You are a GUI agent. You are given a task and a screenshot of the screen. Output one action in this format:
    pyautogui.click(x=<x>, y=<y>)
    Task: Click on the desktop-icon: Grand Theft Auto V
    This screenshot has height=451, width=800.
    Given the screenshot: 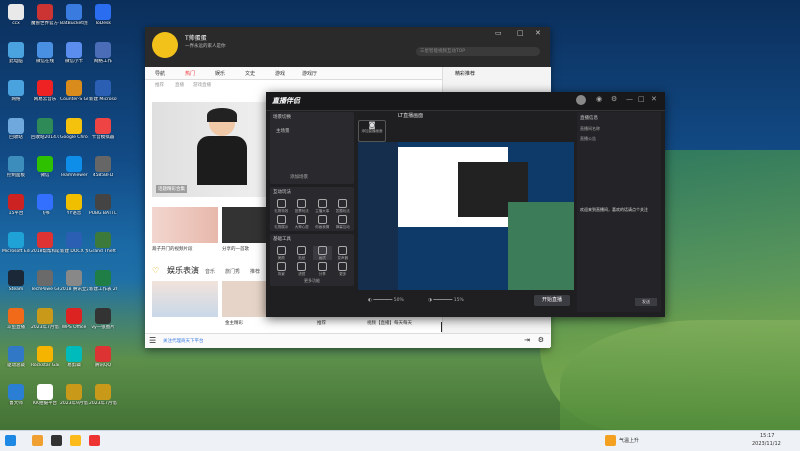 What is the action you would take?
    pyautogui.click(x=103, y=249)
    